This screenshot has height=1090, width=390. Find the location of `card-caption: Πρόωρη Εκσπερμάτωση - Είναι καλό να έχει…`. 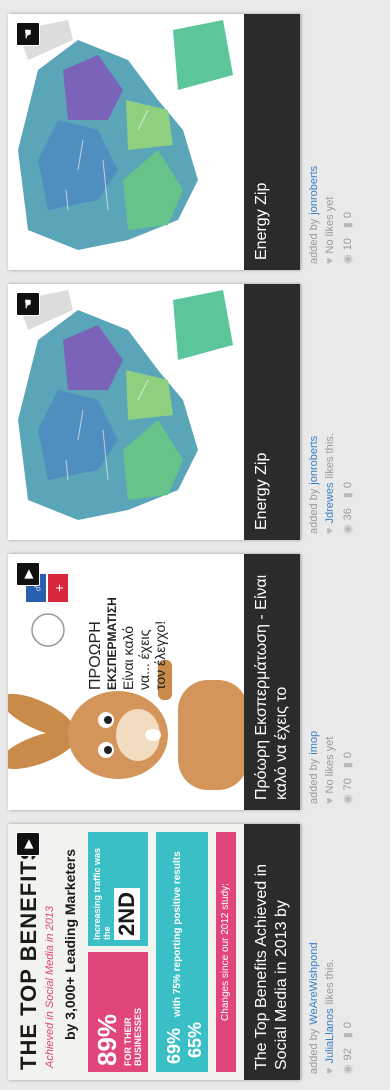

card-caption: Πρόωρη Εκσπερμάτωση - Είναι καλό να έχει… is located at coordinates (272, 682).